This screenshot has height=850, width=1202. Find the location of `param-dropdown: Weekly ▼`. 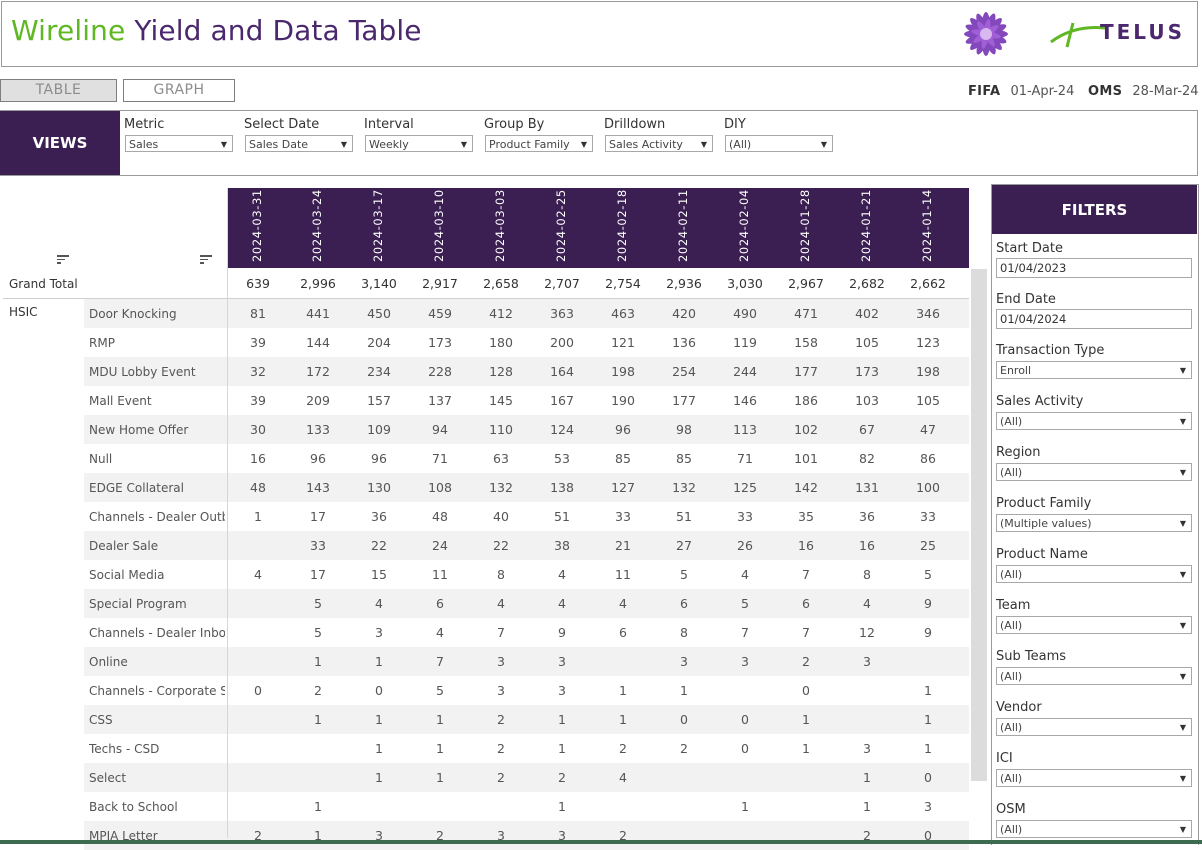

param-dropdown: Weekly ▼ is located at coordinates (419, 143).